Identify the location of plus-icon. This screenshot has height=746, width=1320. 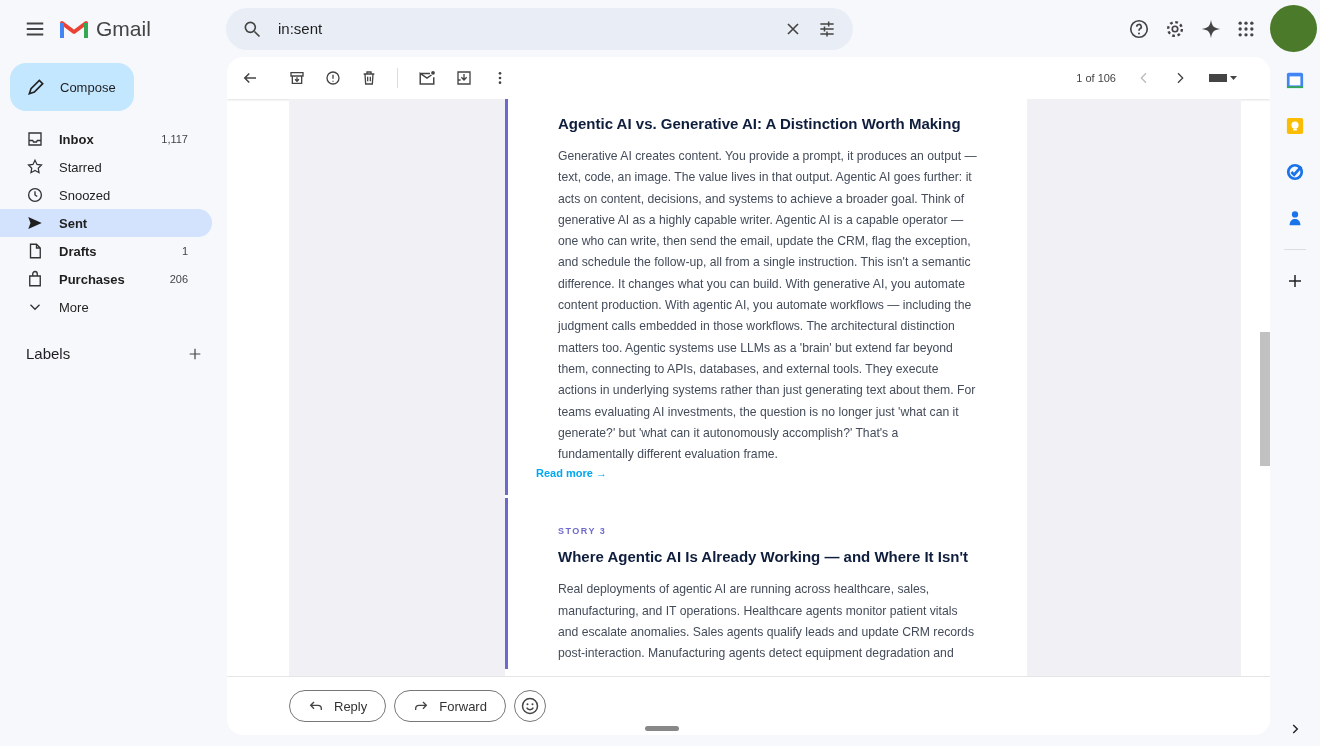
(1295, 281).